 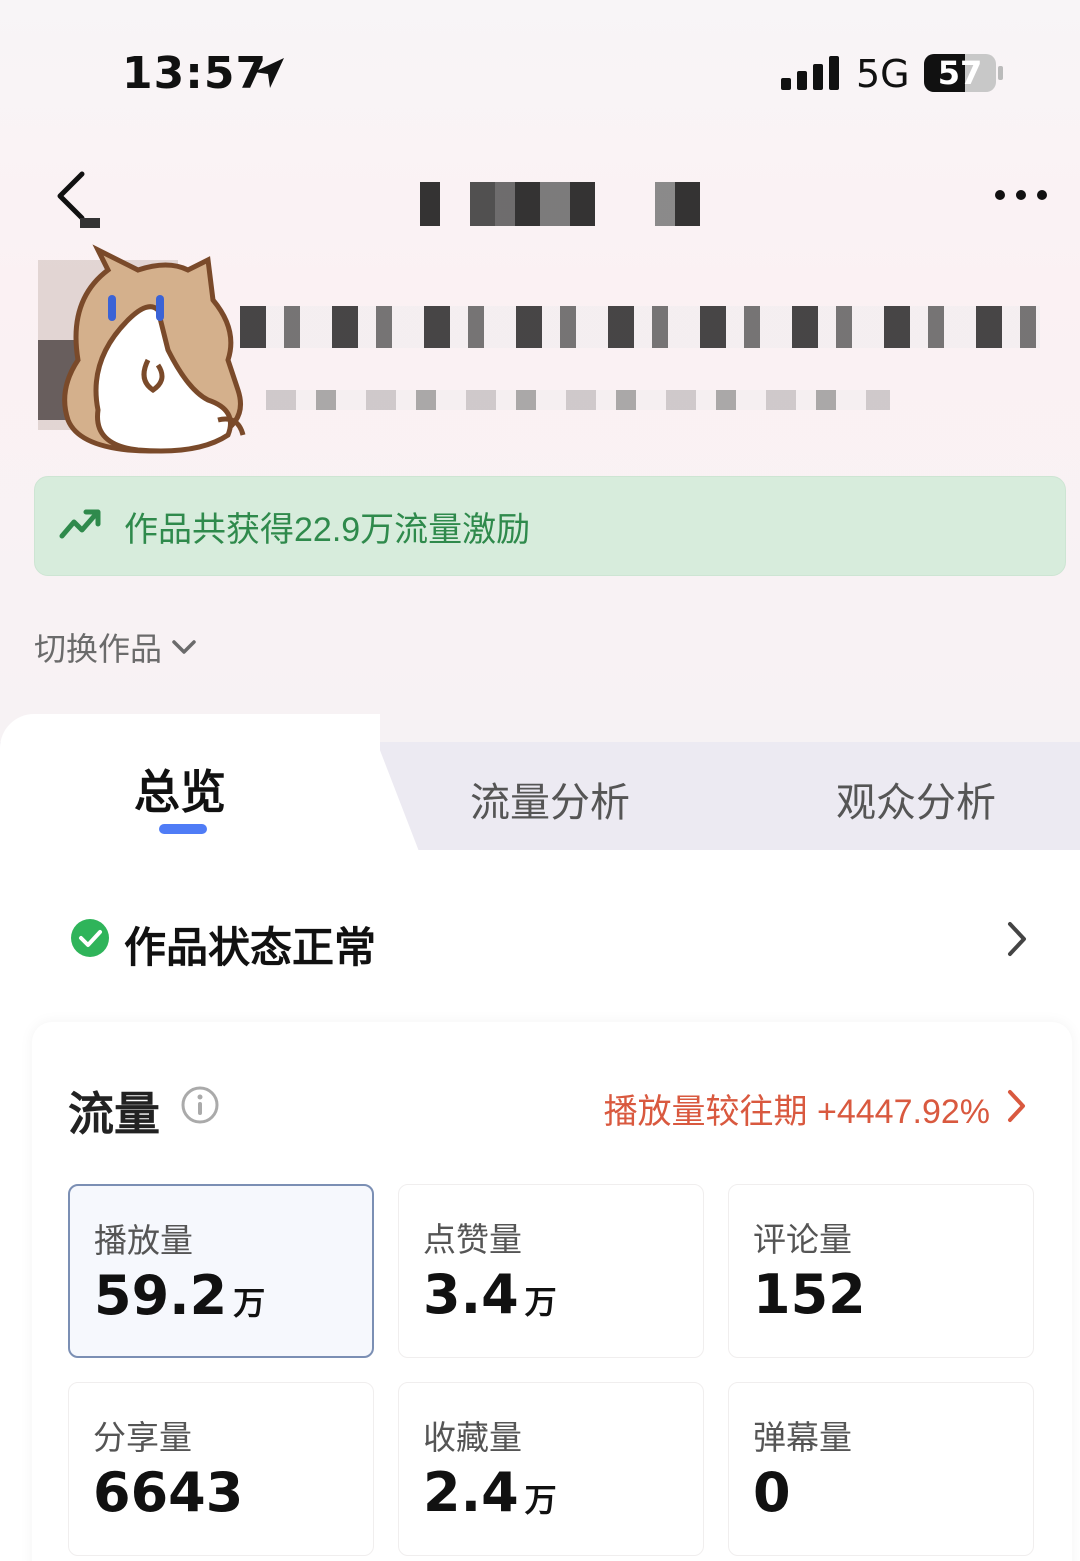 What do you see at coordinates (168, 1492) in the screenshot?
I see `metric-value: 6643` at bounding box center [168, 1492].